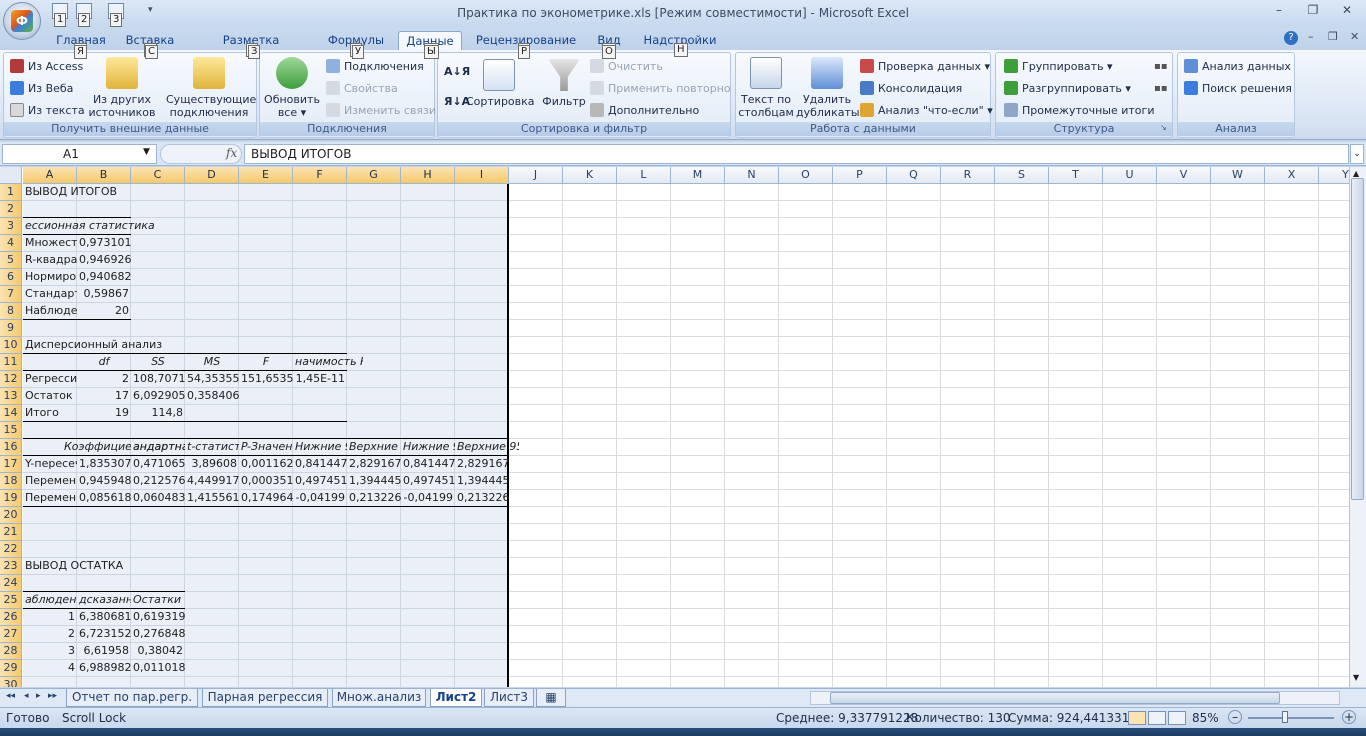  I want to click on column-header: B, so click(104, 175).